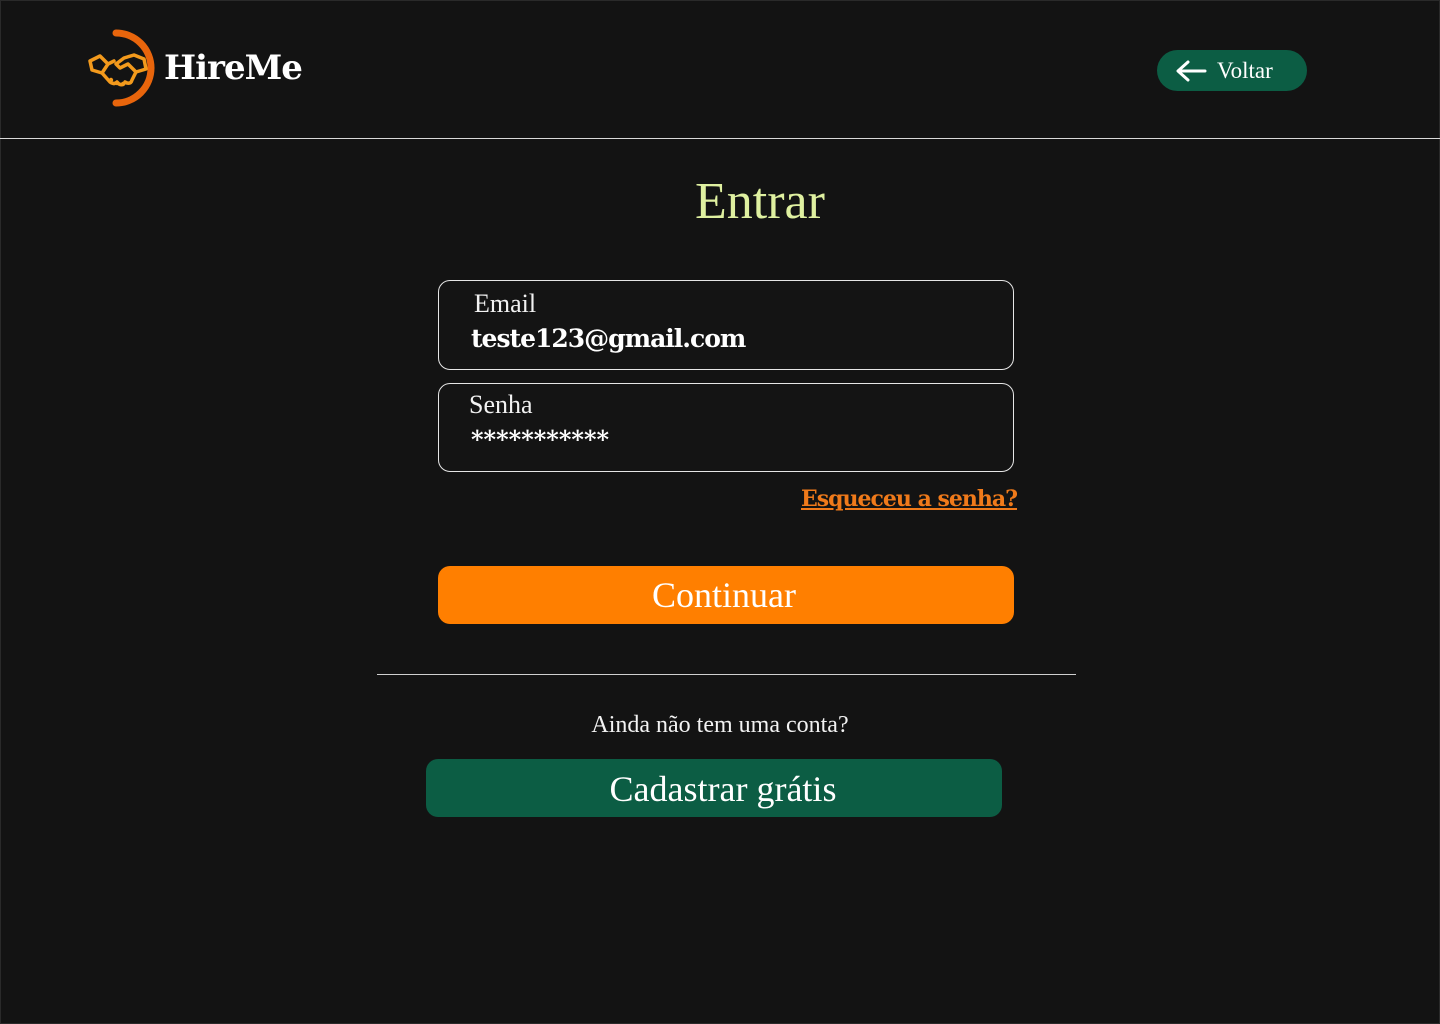  Describe the element at coordinates (721, 439) in the screenshot. I see `password-input` at that location.